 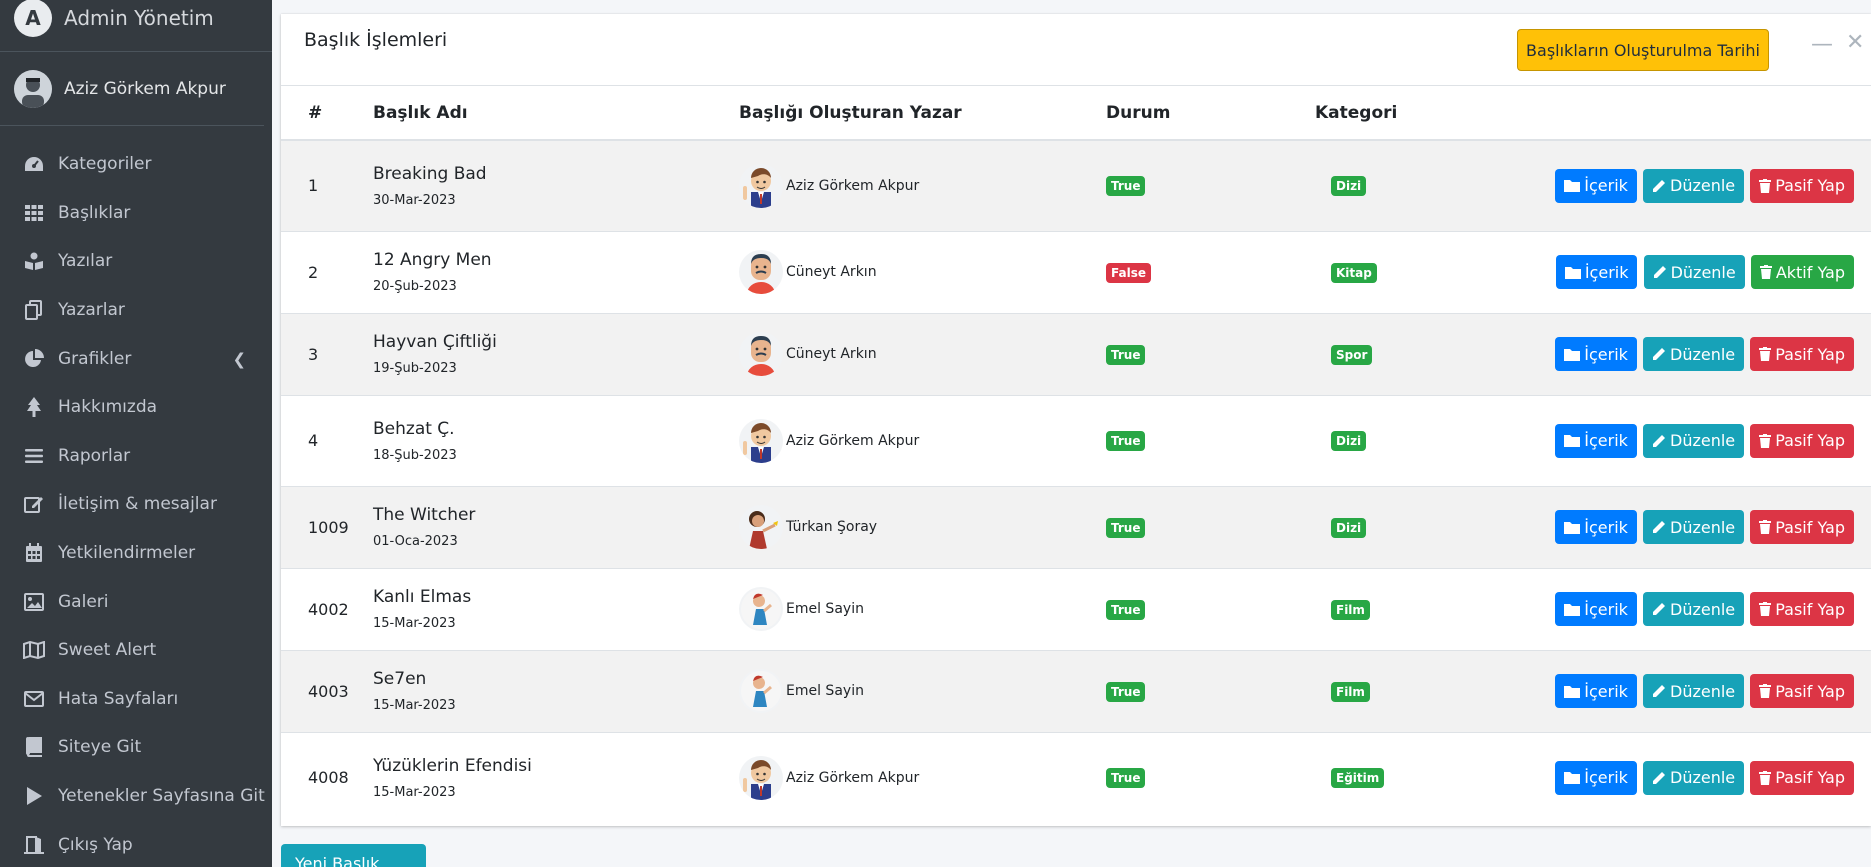 I want to click on sidebar-item-label: Hata Sayfaları, so click(x=118, y=698).